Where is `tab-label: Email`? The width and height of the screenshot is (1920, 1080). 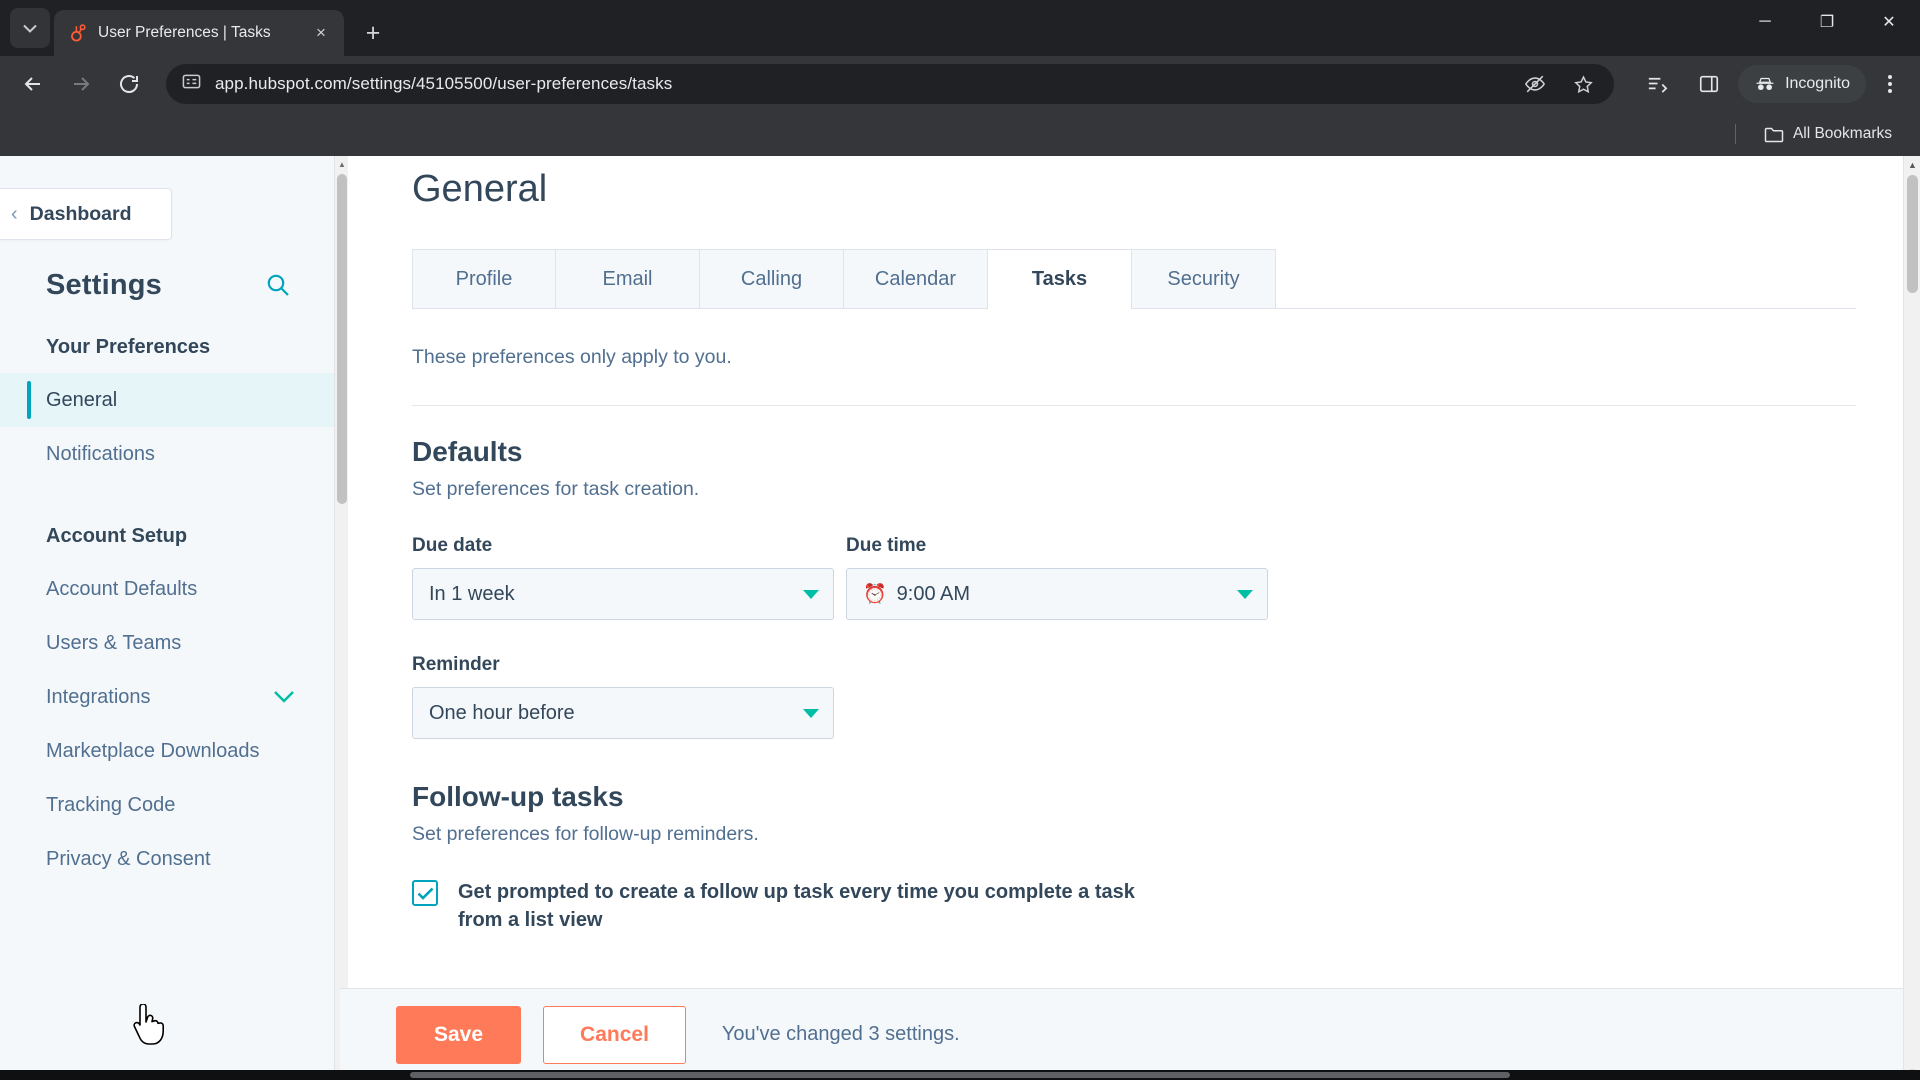
tab-label: Email is located at coordinates (627, 278).